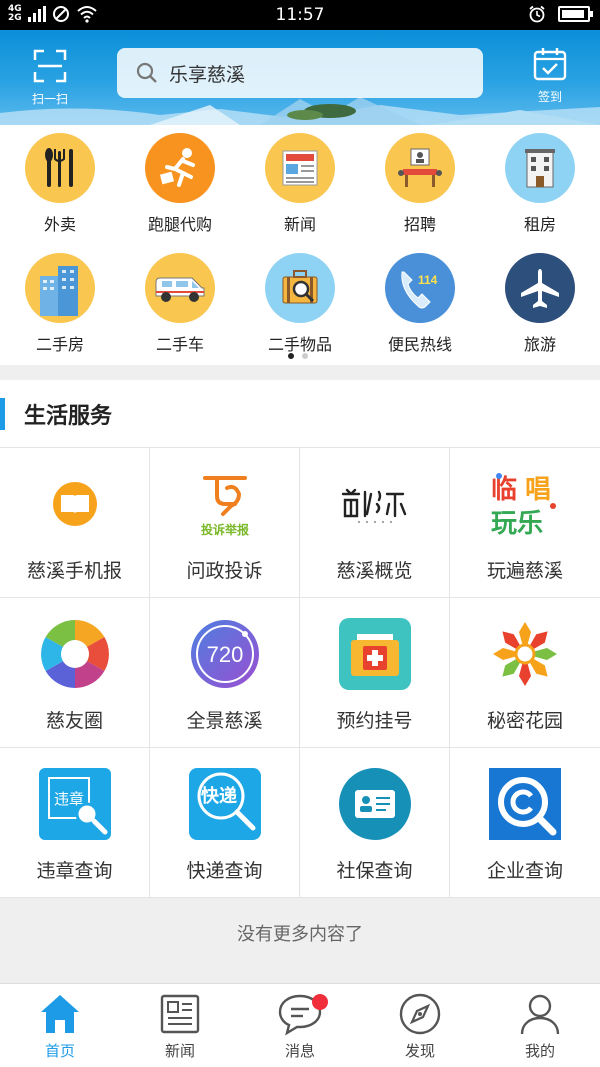 Image resolution: width=600 pixels, height=1067 pixels. I want to click on quick-item-label: 二手房, so click(59, 344).